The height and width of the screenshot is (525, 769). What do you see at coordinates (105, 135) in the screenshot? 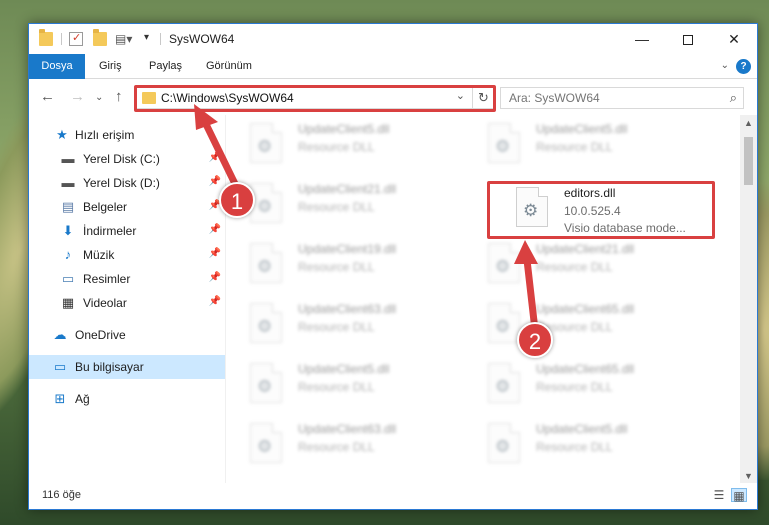
I see `nav-item-label: Hızlı erişim` at bounding box center [105, 135].